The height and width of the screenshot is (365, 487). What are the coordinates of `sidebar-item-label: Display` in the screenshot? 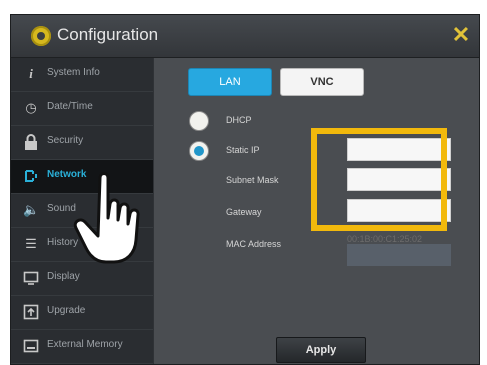 It's located at (63, 276).